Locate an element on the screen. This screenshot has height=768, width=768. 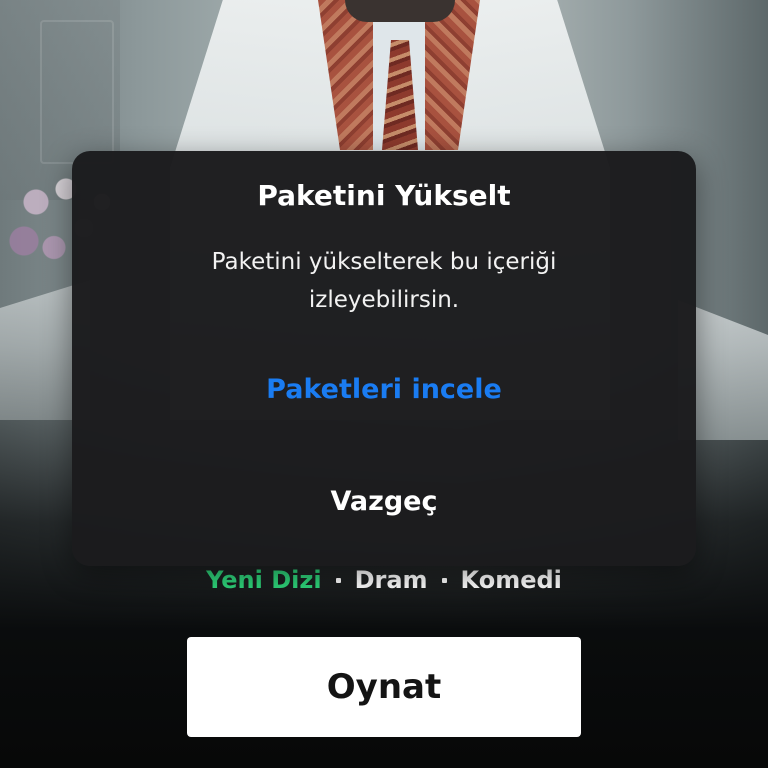
doctor-beard is located at coordinates (400, 11).